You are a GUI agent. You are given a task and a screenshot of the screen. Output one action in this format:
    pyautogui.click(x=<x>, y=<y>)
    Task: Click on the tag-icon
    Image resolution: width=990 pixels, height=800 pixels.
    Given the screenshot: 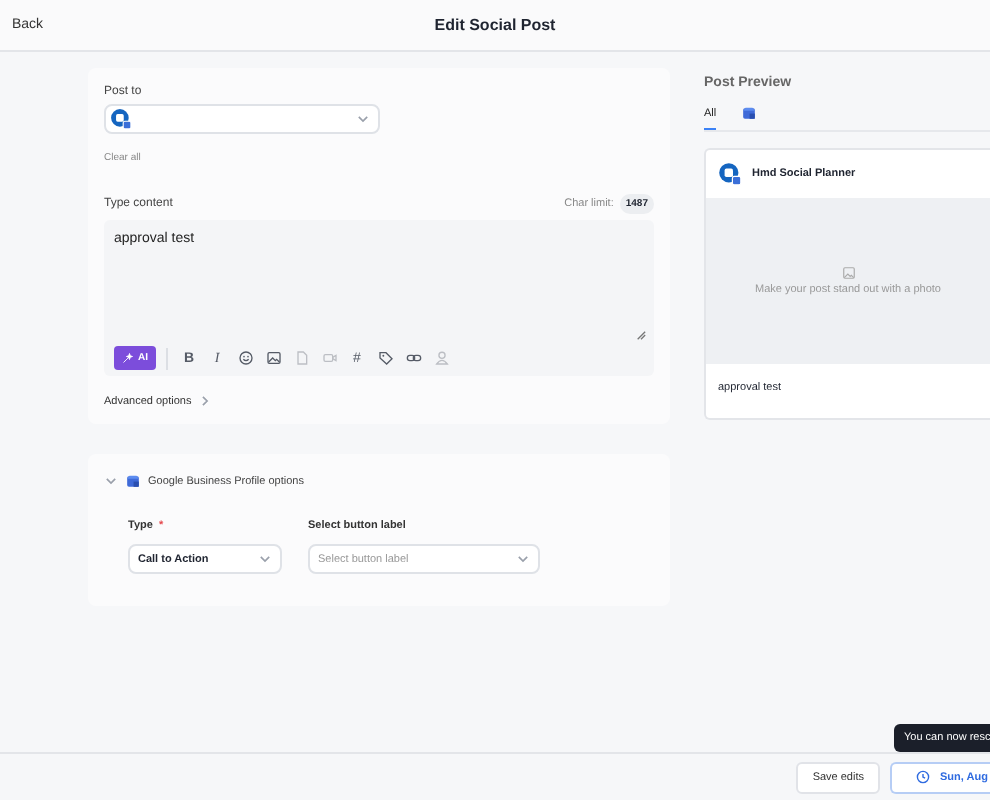 What is the action you would take?
    pyautogui.click(x=385, y=358)
    